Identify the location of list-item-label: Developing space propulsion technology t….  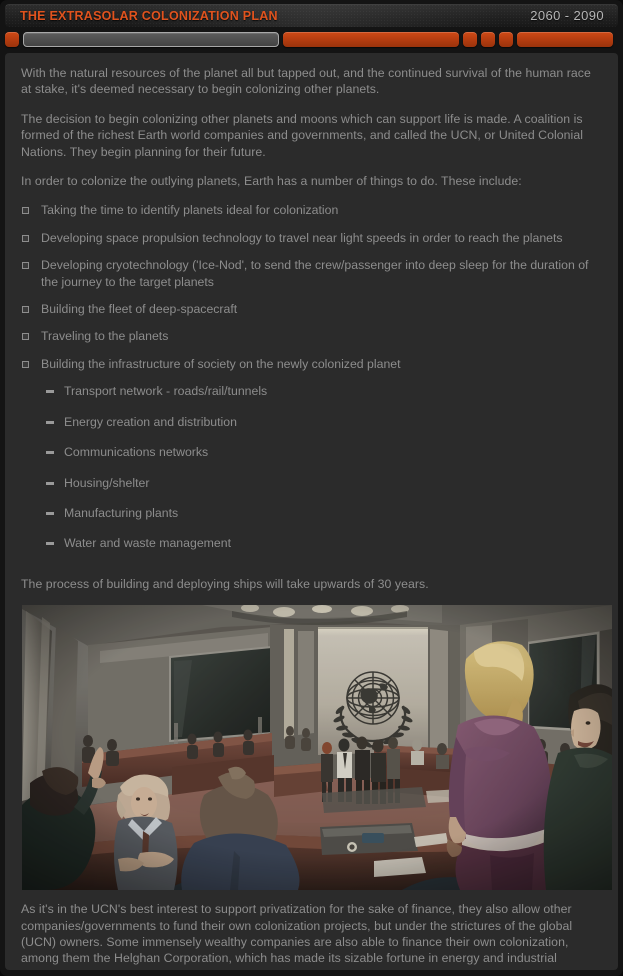
(302, 237).